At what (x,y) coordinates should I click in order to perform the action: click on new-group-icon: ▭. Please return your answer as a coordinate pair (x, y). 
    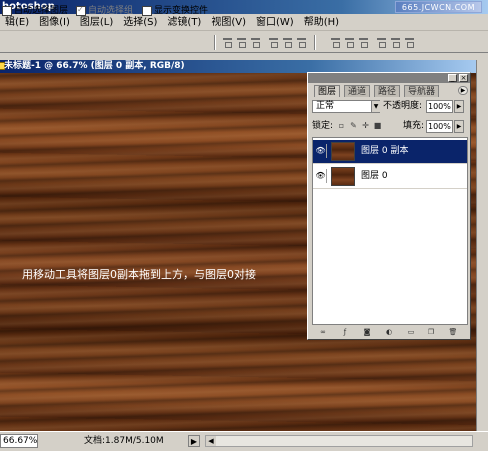
    Looking at the image, I should click on (411, 332).